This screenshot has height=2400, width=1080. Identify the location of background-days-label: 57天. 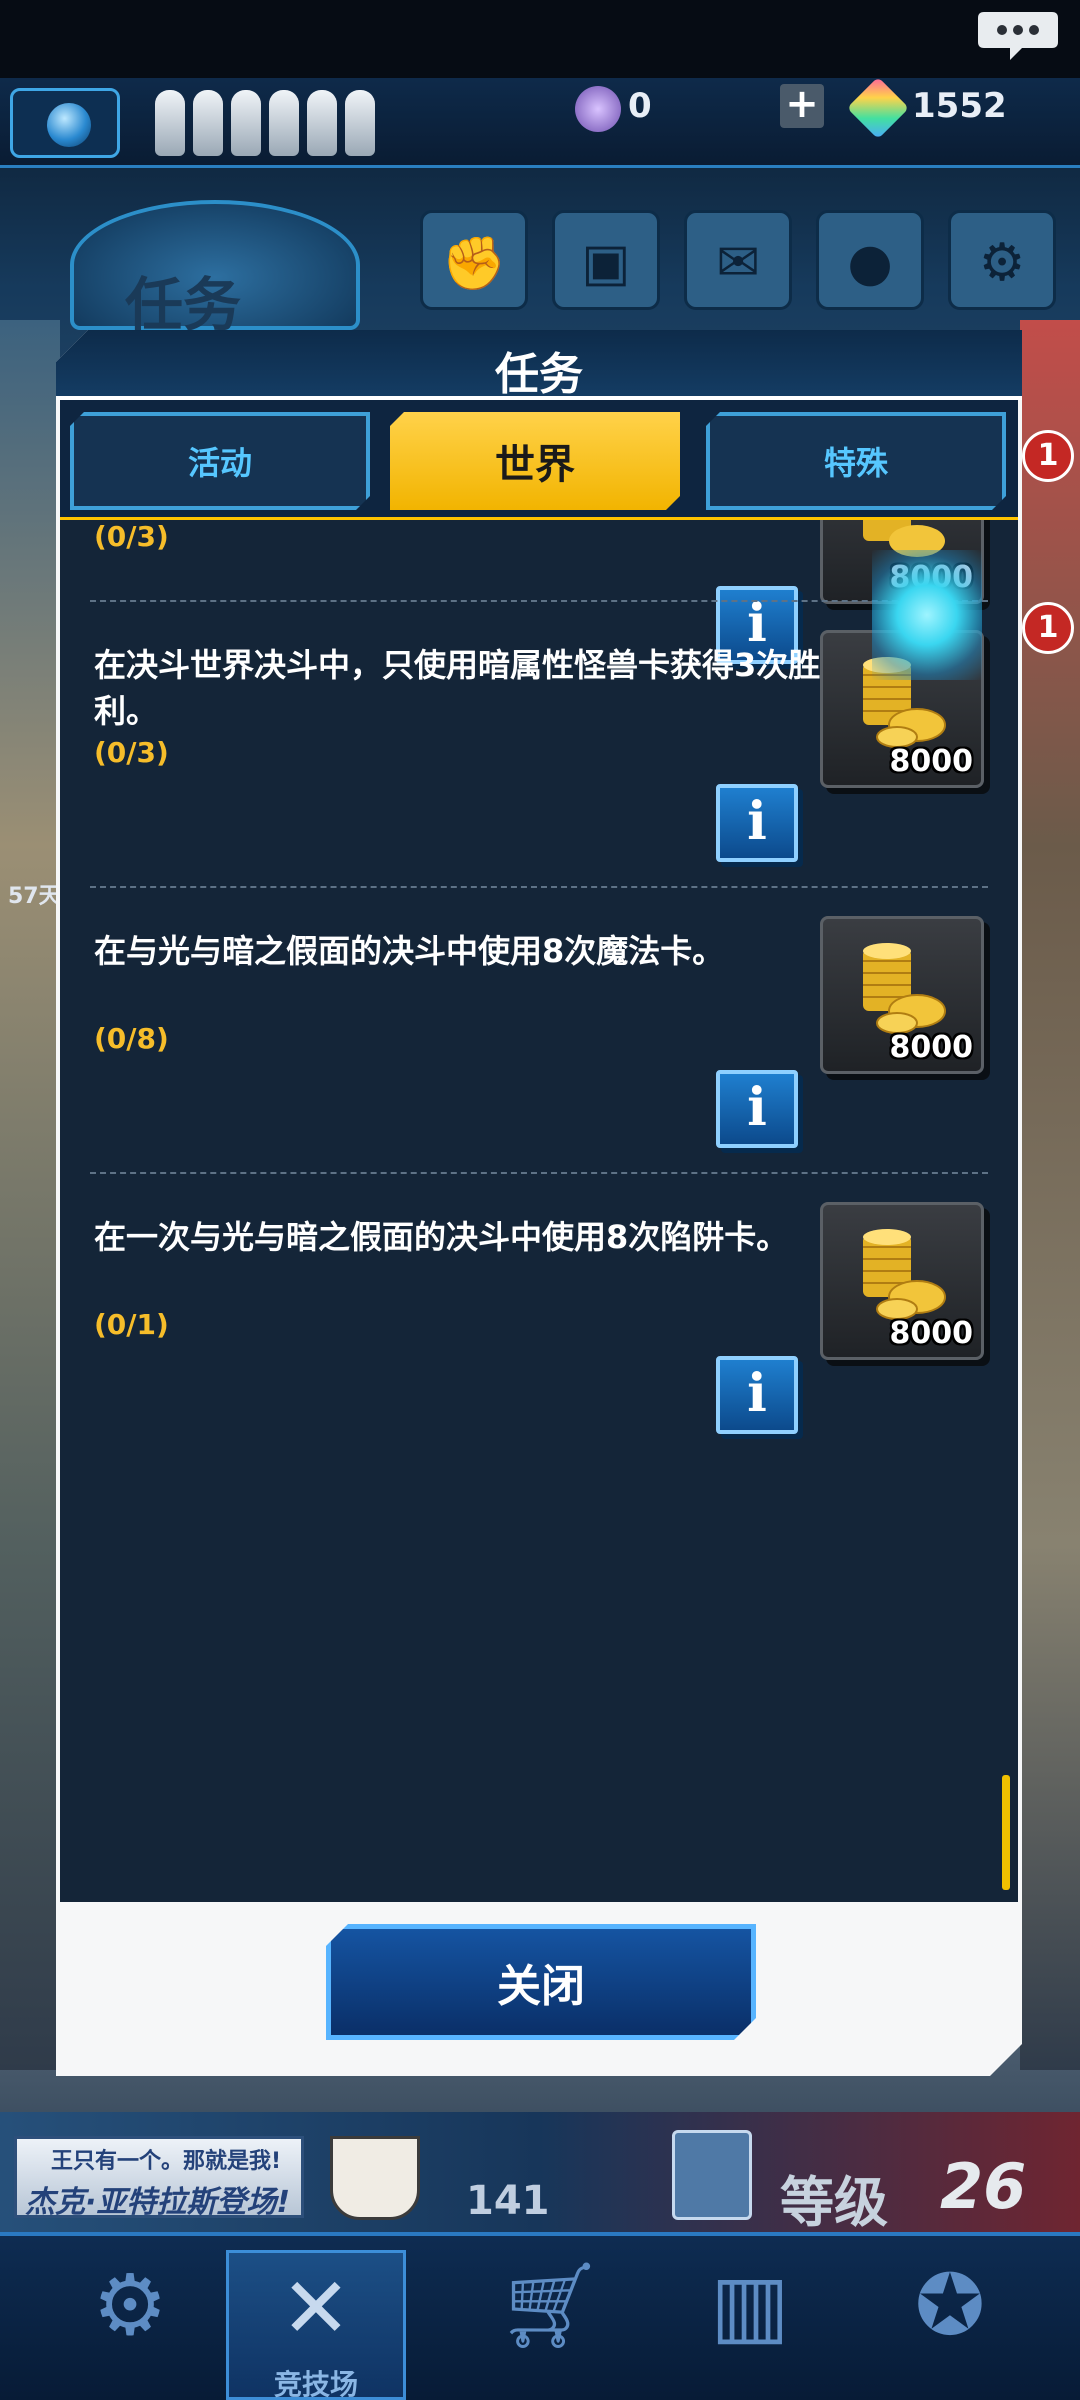
(34, 896).